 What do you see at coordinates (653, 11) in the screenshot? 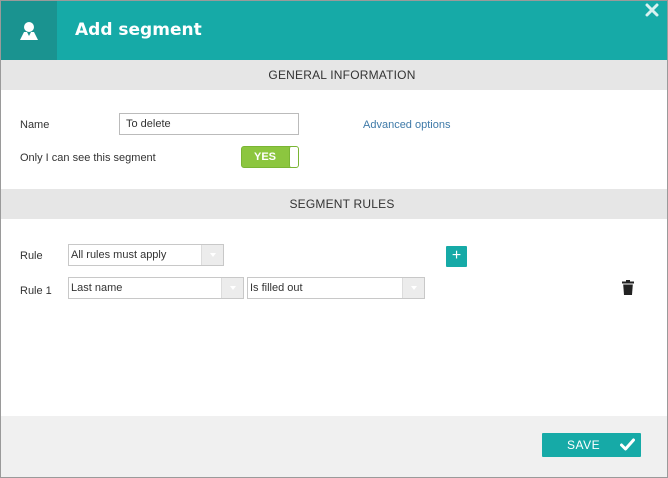
I see `close-icon` at bounding box center [653, 11].